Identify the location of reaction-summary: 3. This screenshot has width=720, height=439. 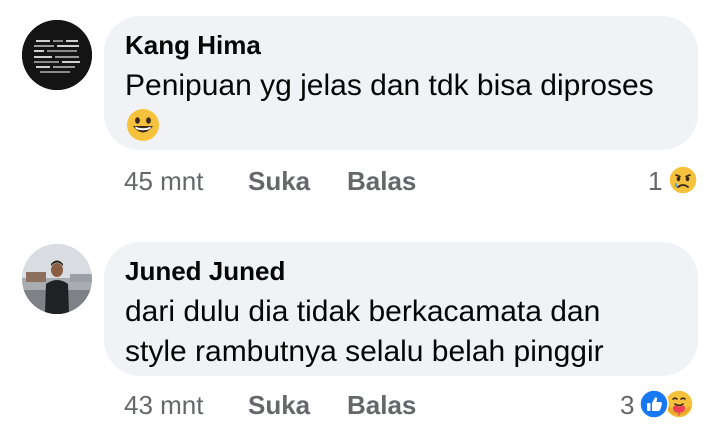
(665, 404).